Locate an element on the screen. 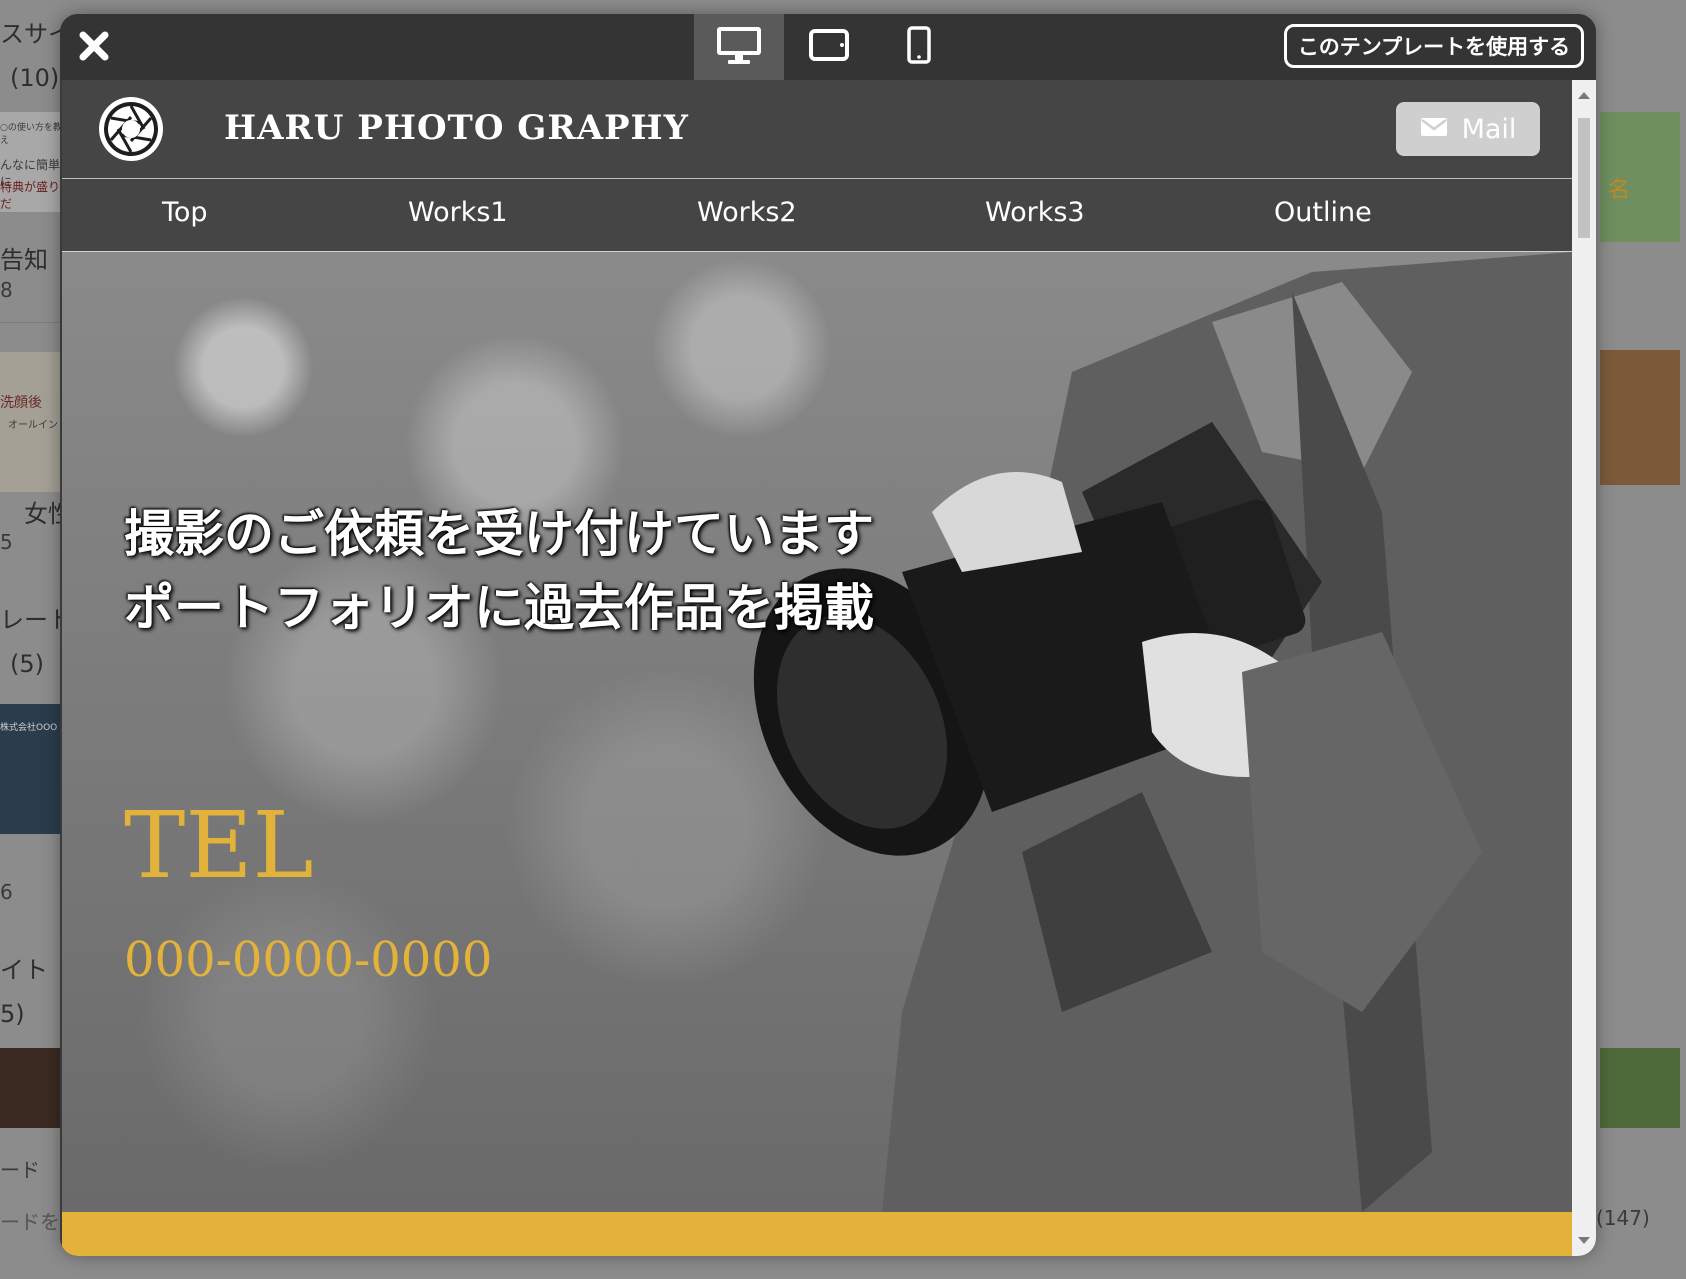  tel-label: TEL is located at coordinates (219, 845).